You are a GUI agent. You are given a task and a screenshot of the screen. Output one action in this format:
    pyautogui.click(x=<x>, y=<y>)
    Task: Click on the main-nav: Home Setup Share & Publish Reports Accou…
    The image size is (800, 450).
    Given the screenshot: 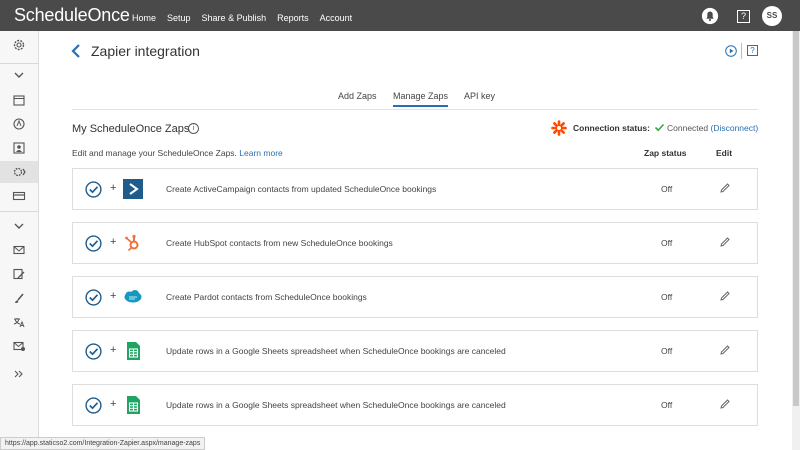 What is the action you would take?
    pyautogui.click(x=247, y=15)
    